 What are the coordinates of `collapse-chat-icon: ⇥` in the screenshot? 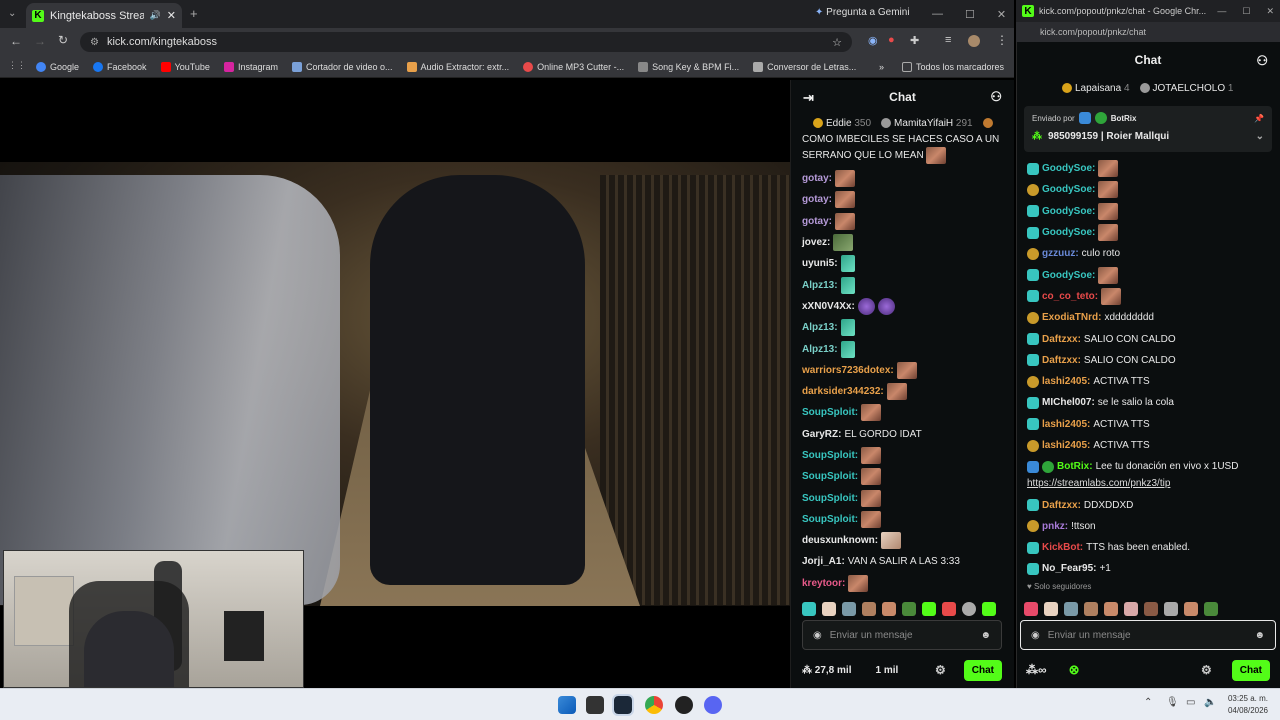 It's located at (808, 98).